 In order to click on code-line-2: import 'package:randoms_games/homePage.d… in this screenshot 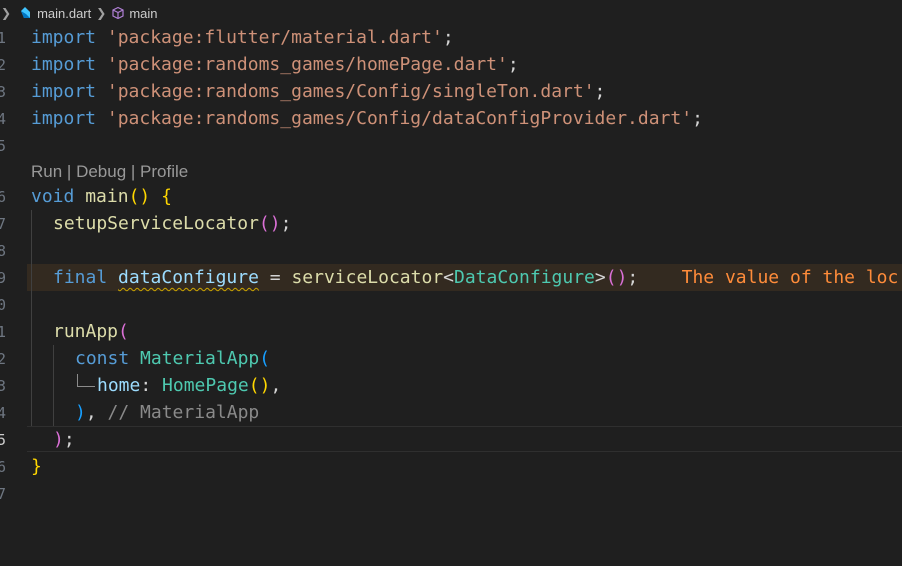, I will do `click(275, 64)`.